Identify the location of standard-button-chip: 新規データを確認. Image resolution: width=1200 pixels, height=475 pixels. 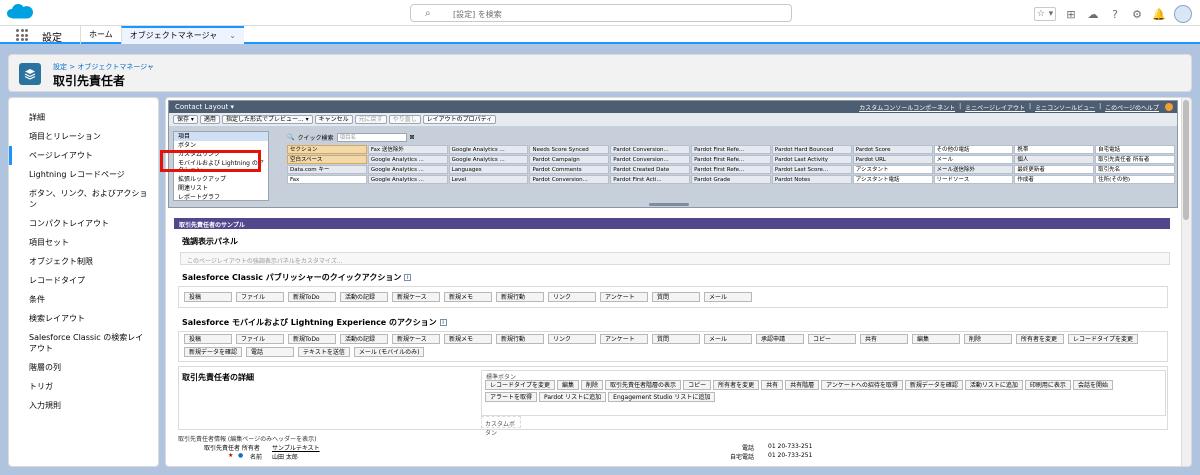
(933, 385).